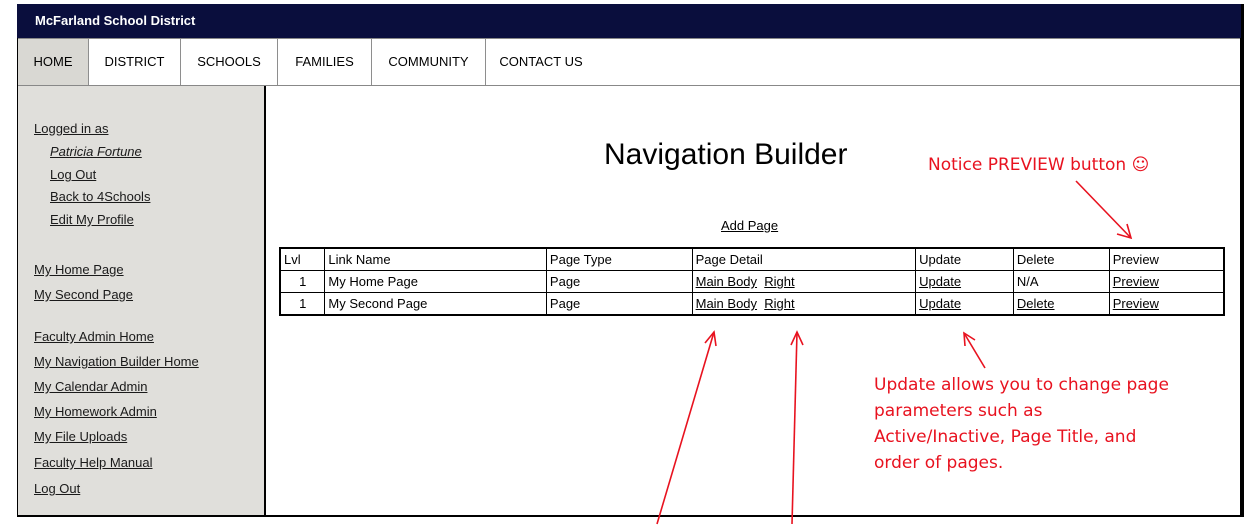 This screenshot has height=525, width=1244. I want to click on arrow-to-right, so click(797, 427).